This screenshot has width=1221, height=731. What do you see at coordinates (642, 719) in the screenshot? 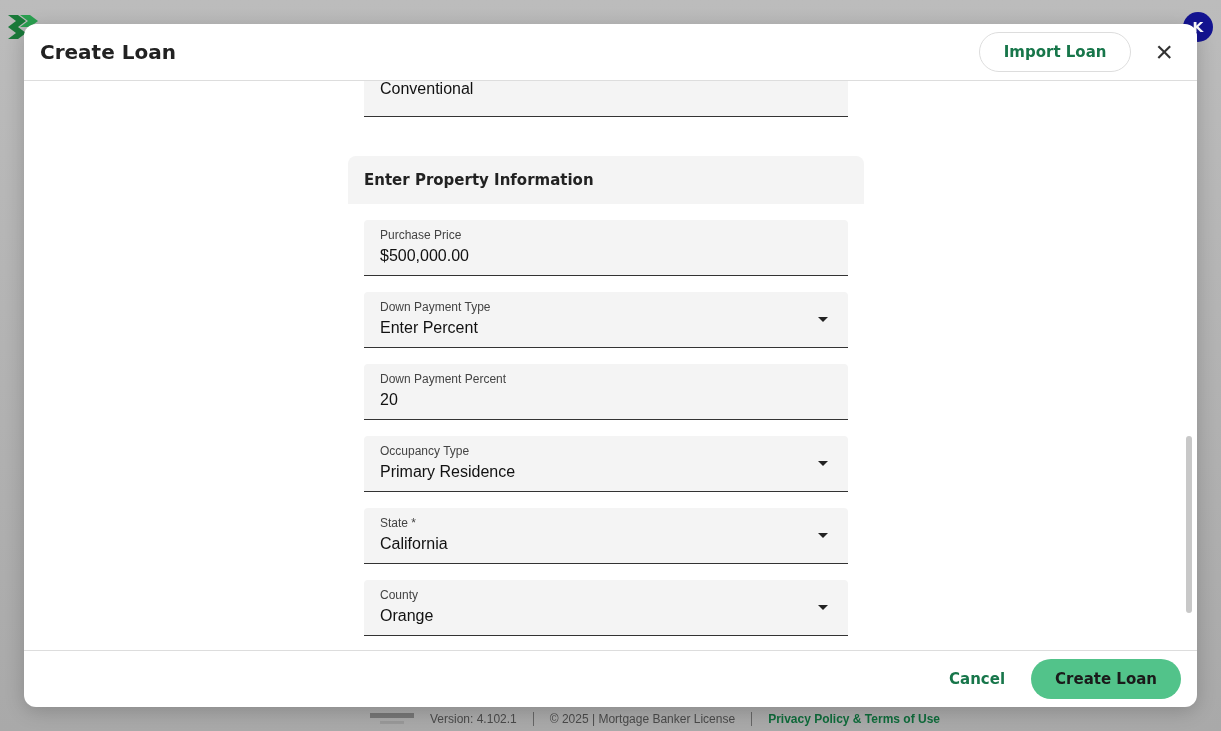
I see `copyright-text: © 2025 | Mortgage Banker License` at bounding box center [642, 719].